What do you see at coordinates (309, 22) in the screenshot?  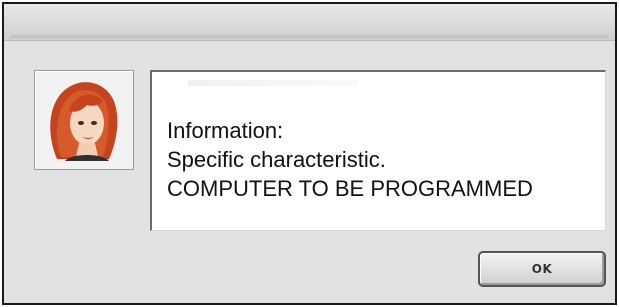 I see `title-bar` at bounding box center [309, 22].